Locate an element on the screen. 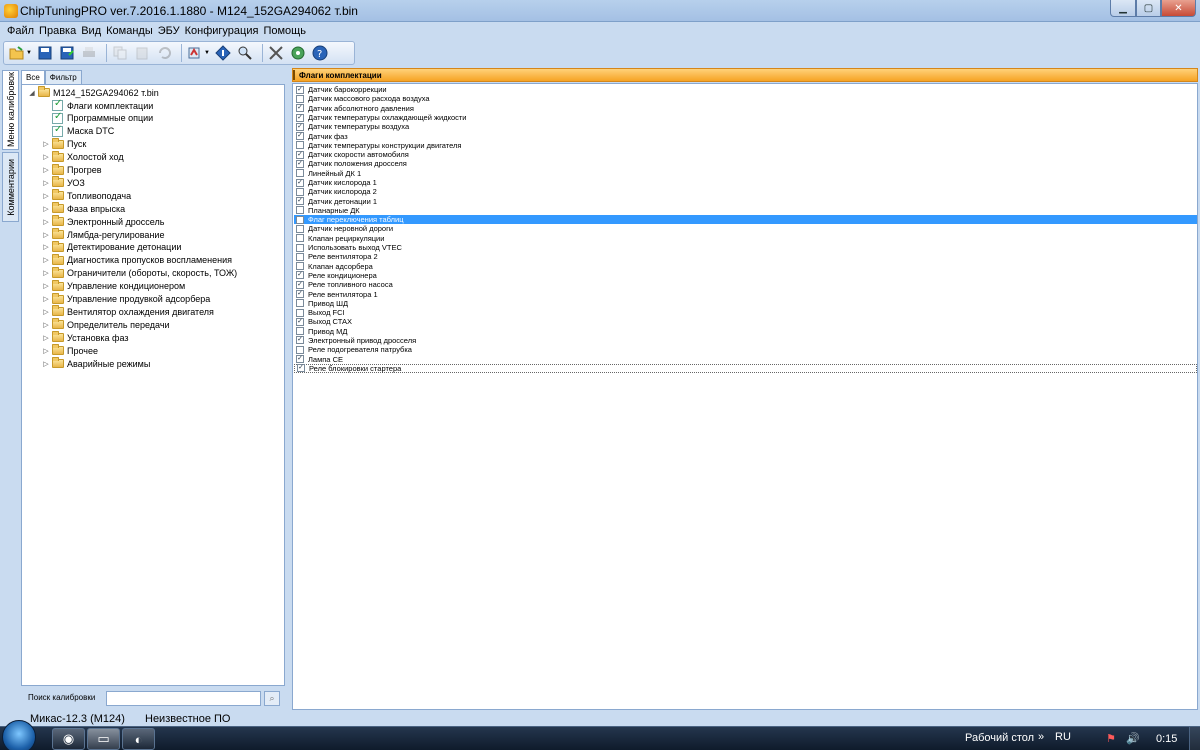 This screenshot has width=1200, height=750. flag-row: Привод МД is located at coordinates (745, 331).